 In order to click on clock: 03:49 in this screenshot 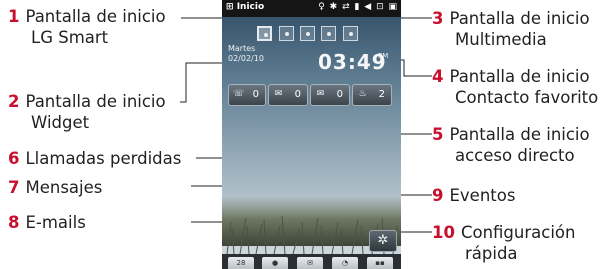, I will do `click(352, 62)`.